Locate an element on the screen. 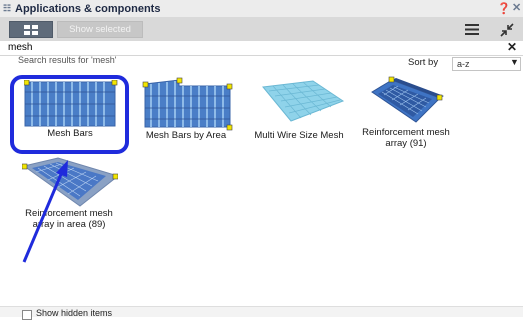  component-mesh-bars-by-area: Mesh Bars by Area is located at coordinates (186, 111).